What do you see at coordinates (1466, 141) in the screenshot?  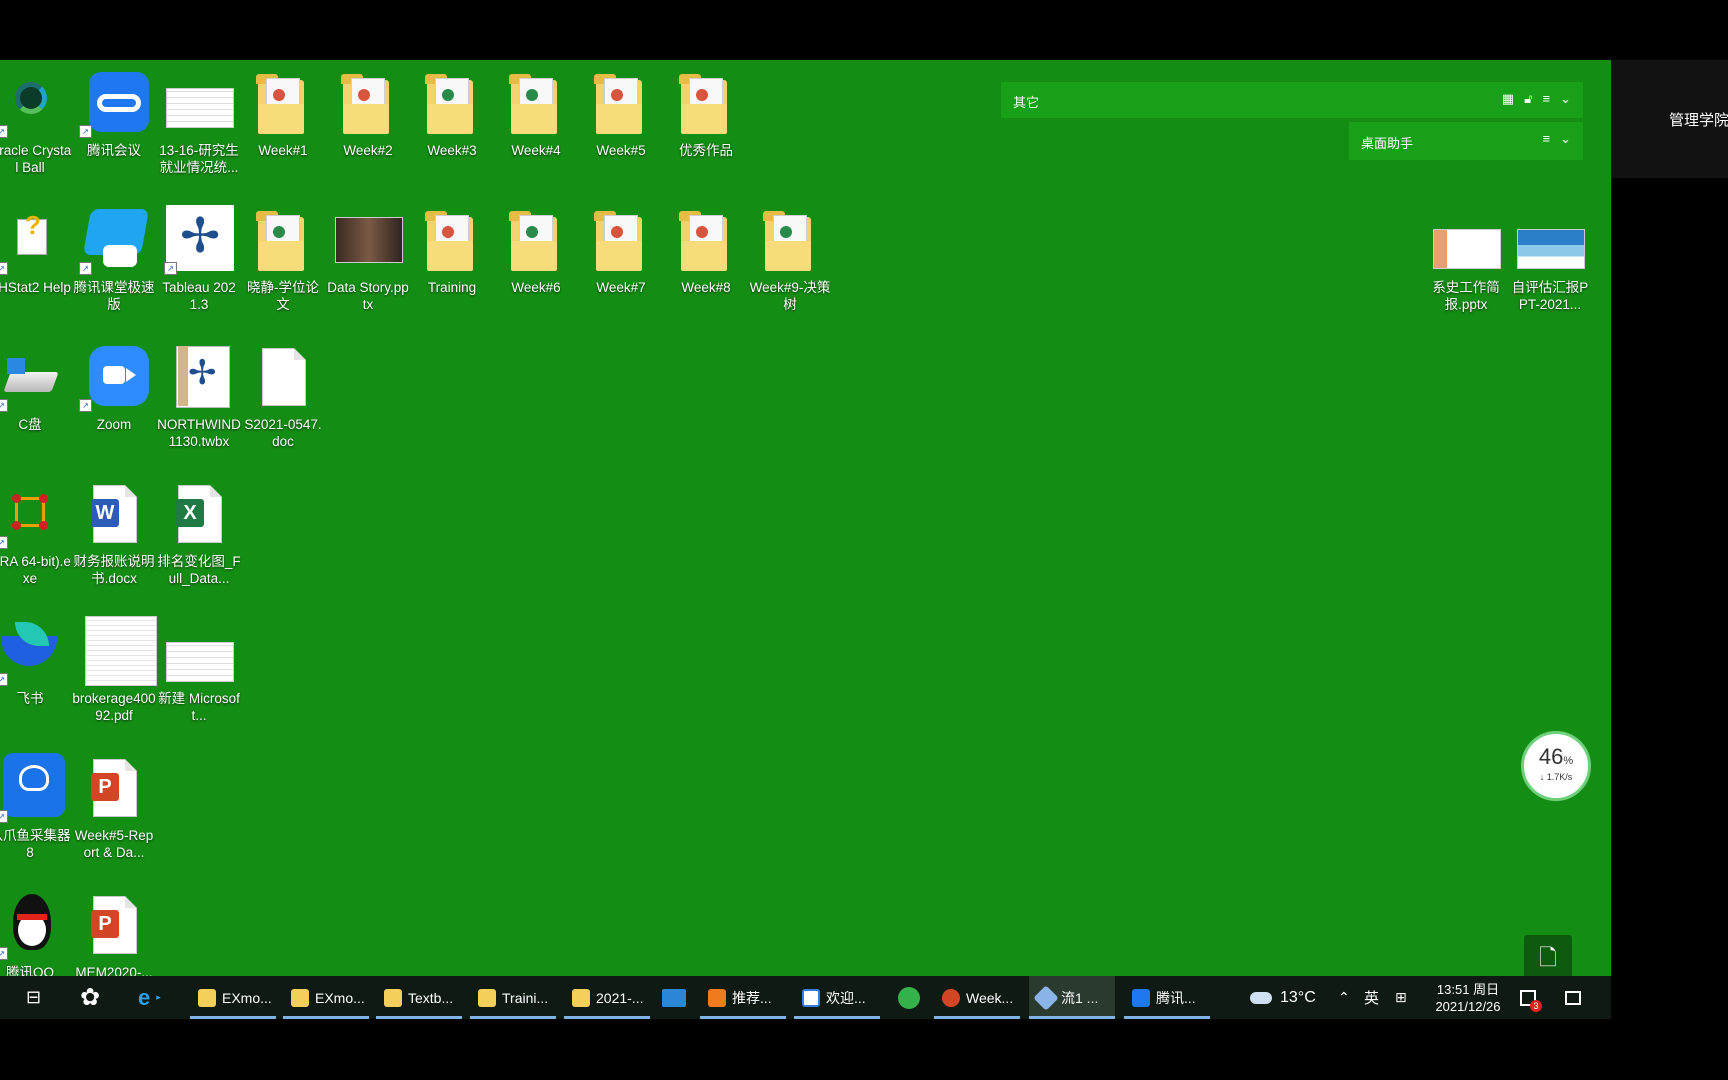 I see `fence-widget-desktop-helper: 桌面助手 ≡ ⌄` at bounding box center [1466, 141].